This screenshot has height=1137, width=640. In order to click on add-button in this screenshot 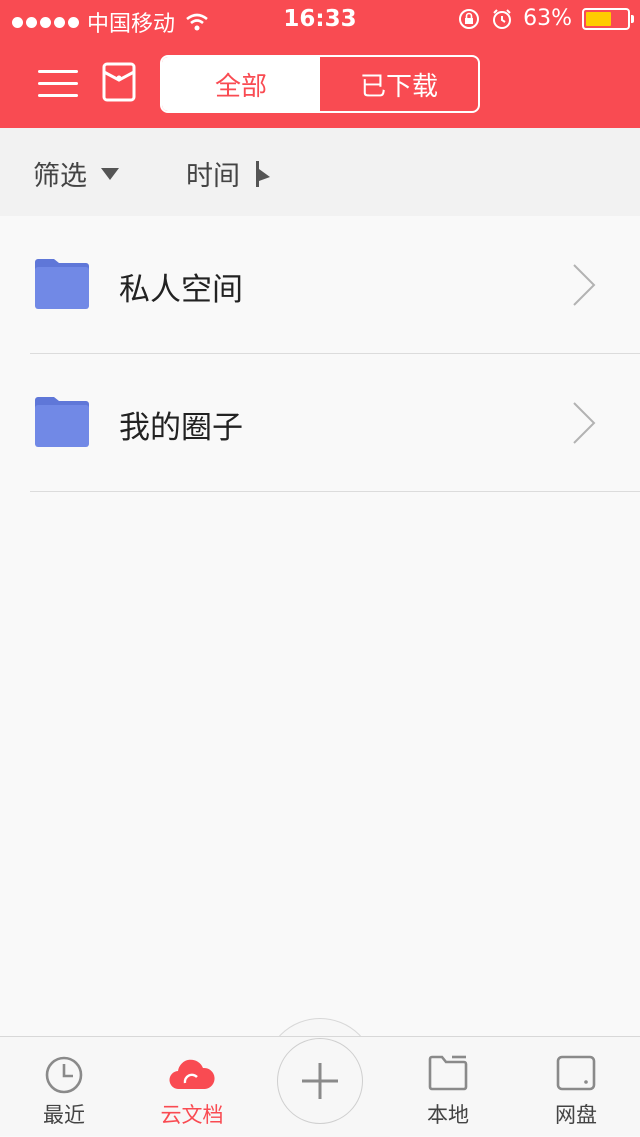, I will do `click(320, 1081)`.